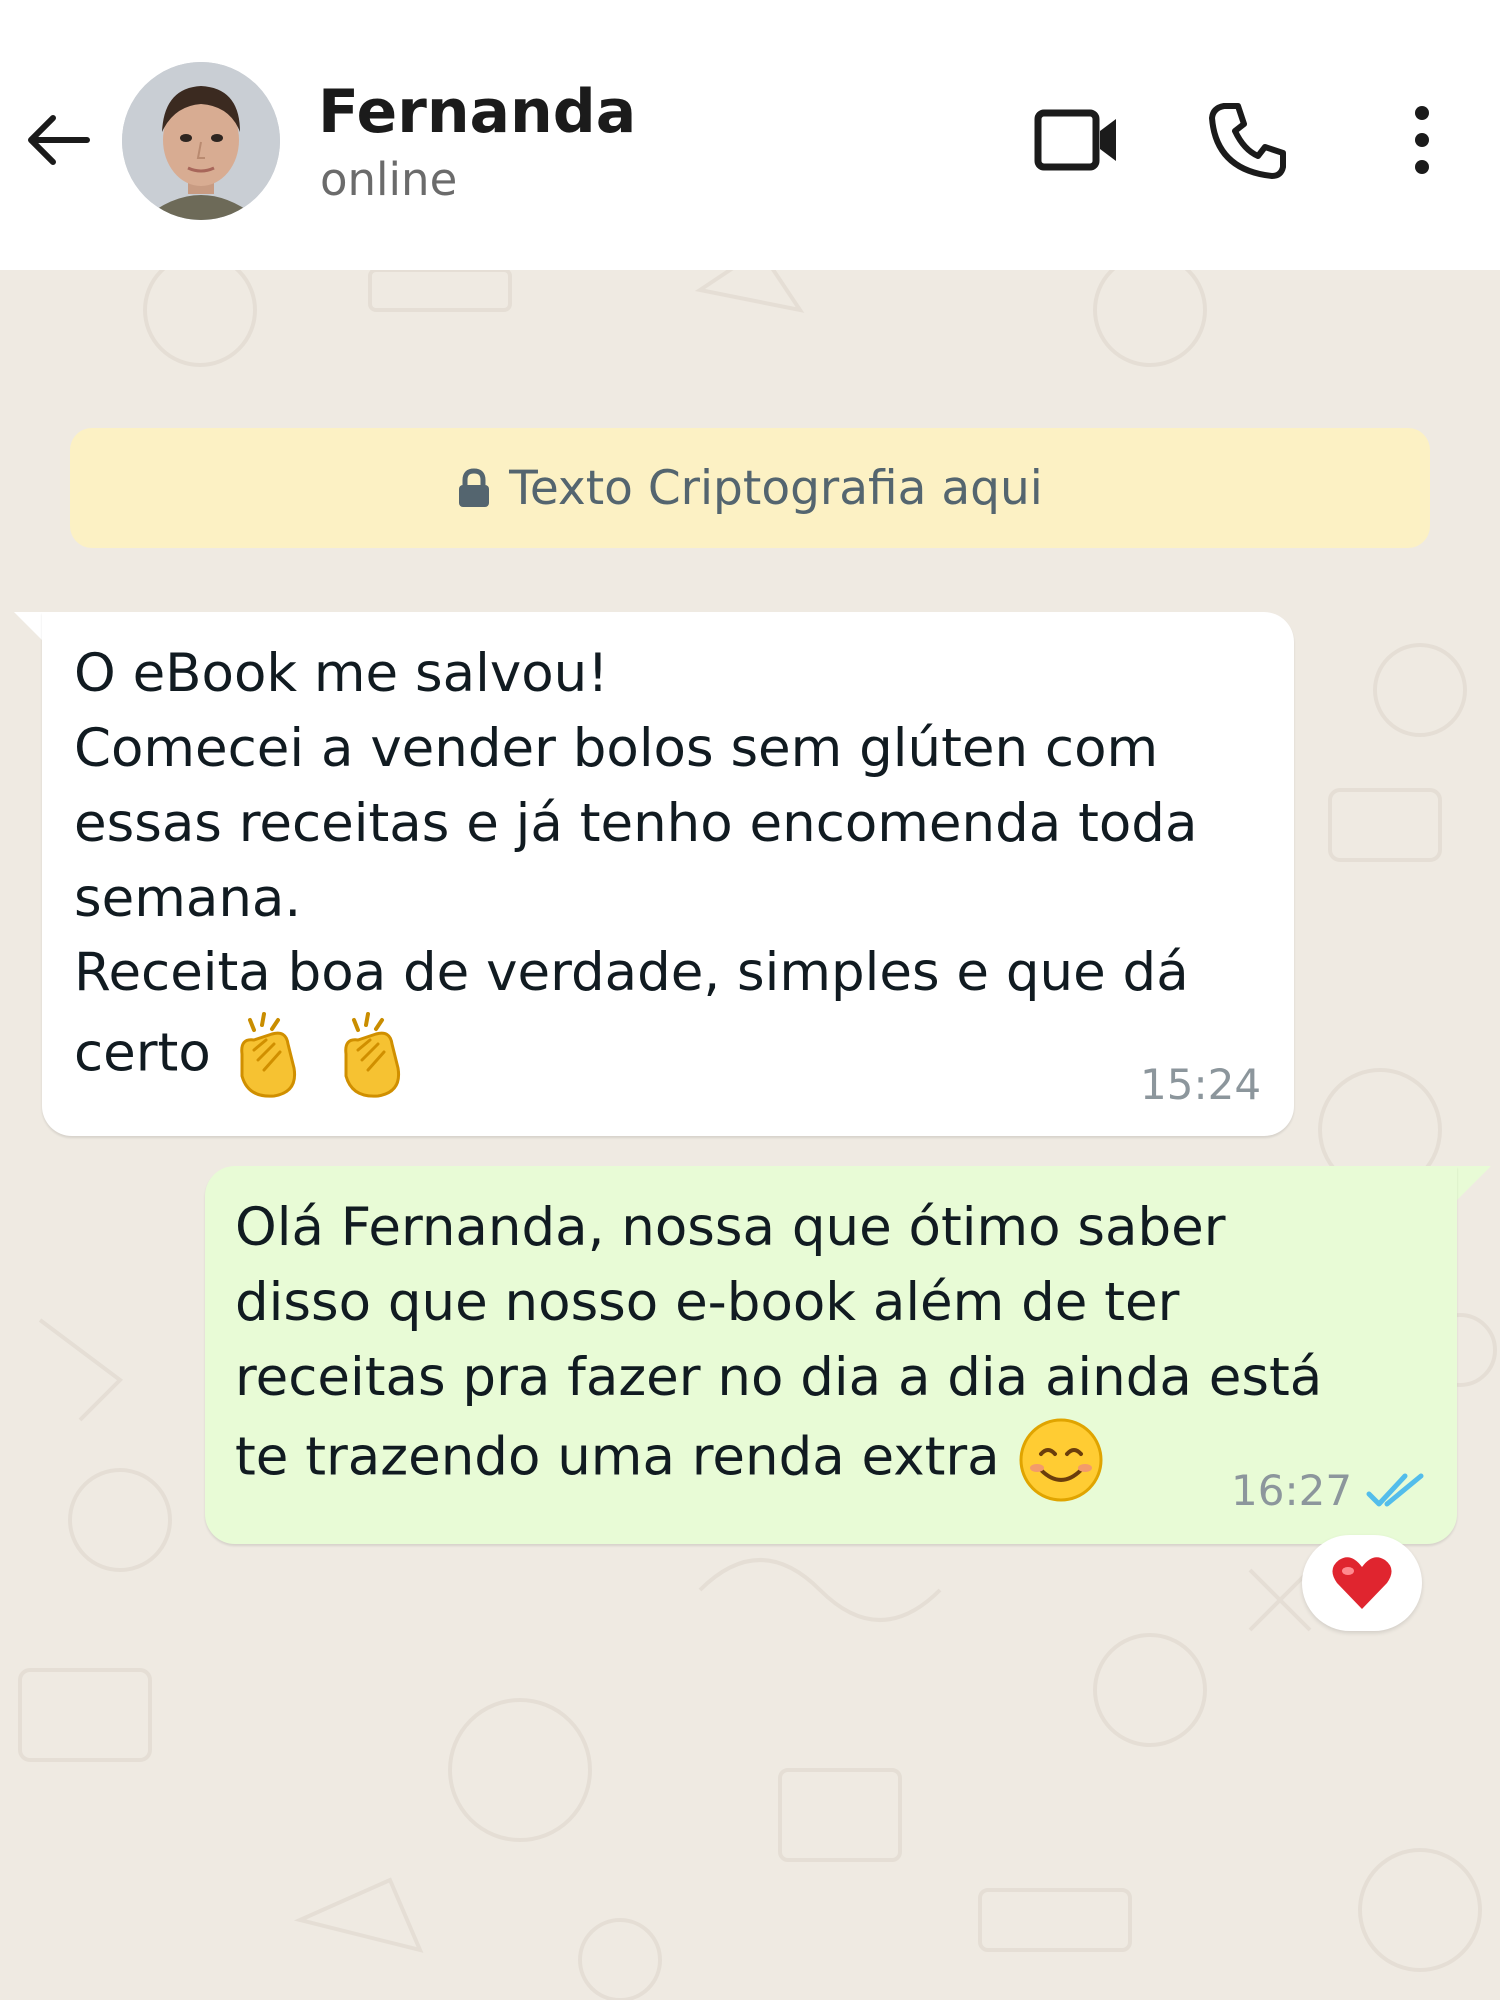 The height and width of the screenshot is (2000, 1500). What do you see at coordinates (1201, 1084) in the screenshot?
I see `message-time: 15:24` at bounding box center [1201, 1084].